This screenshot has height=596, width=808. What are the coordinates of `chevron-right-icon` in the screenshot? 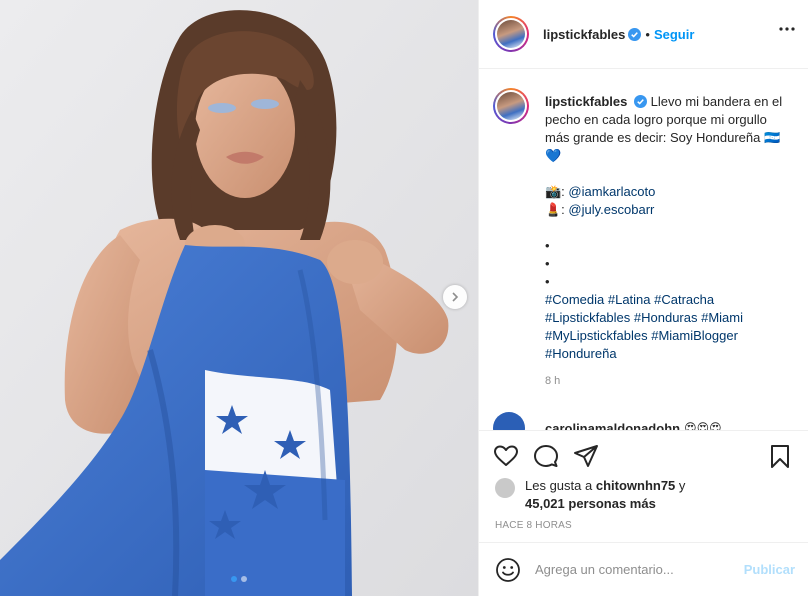 It's located at (455, 297).